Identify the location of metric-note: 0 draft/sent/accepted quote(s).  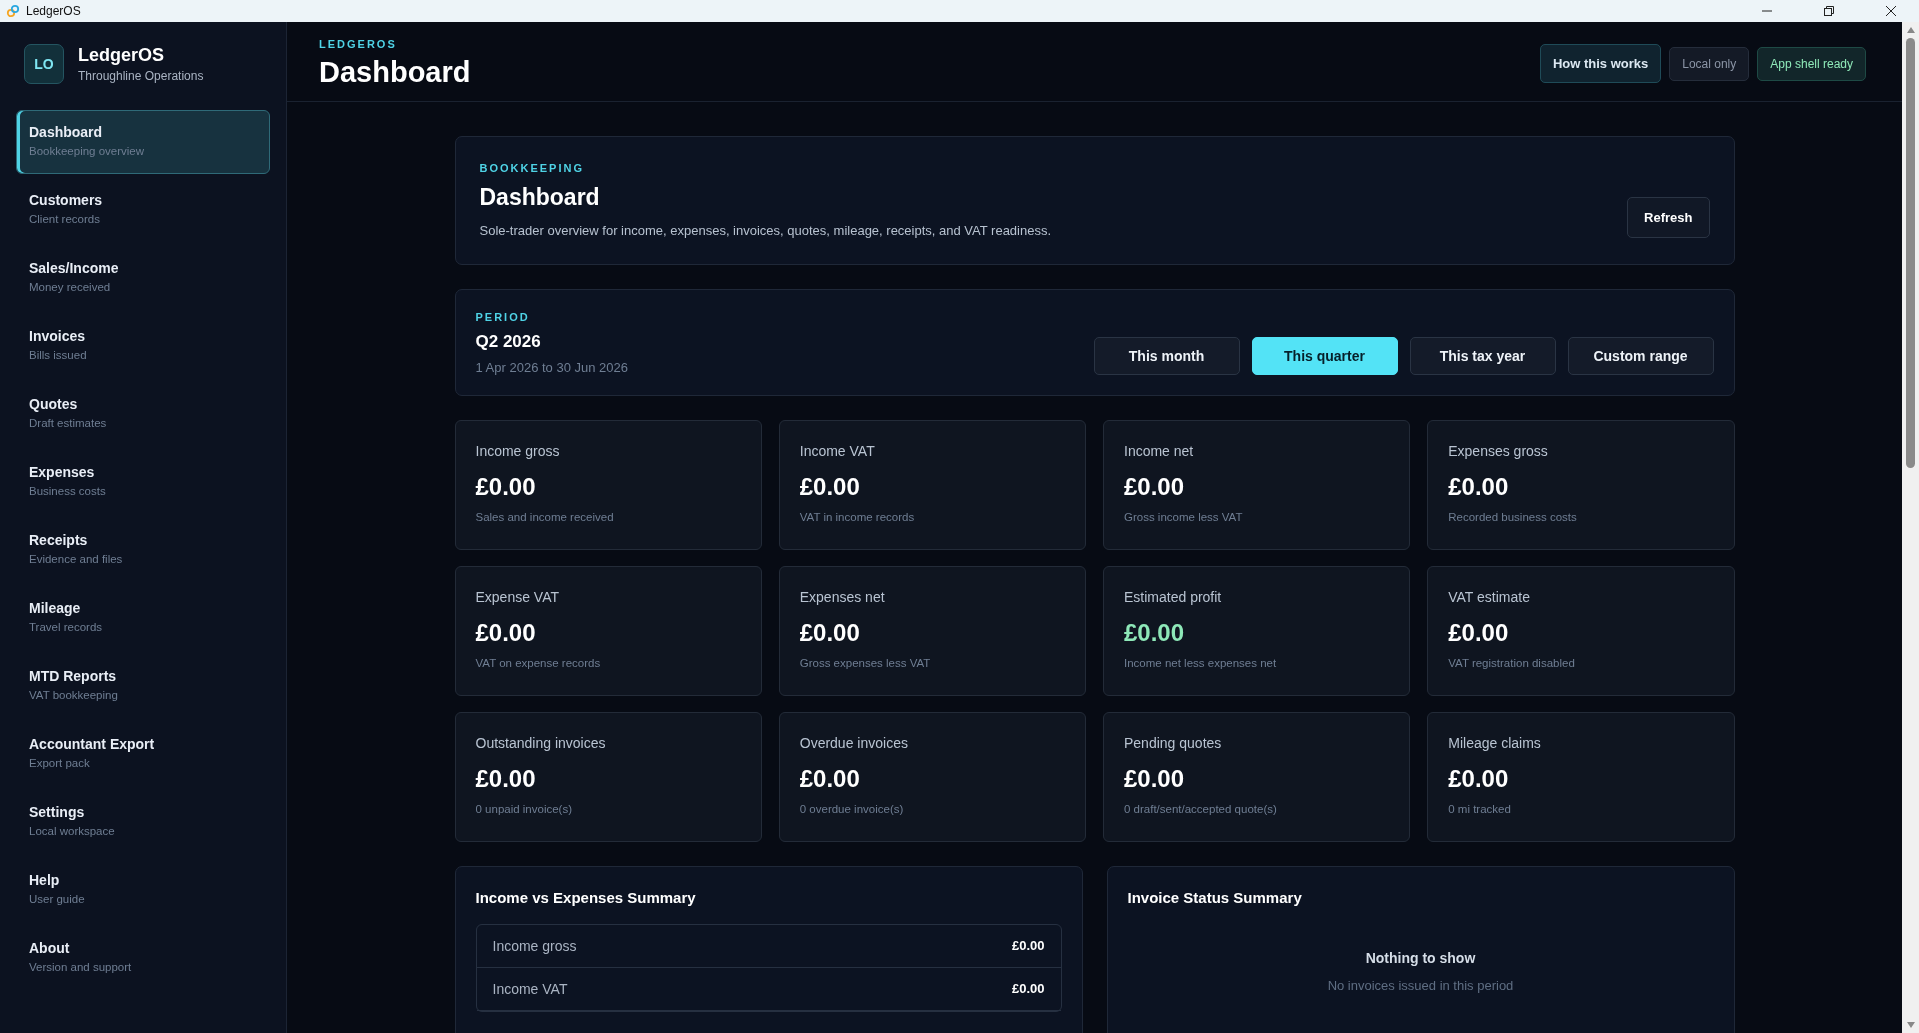
(1201, 809).